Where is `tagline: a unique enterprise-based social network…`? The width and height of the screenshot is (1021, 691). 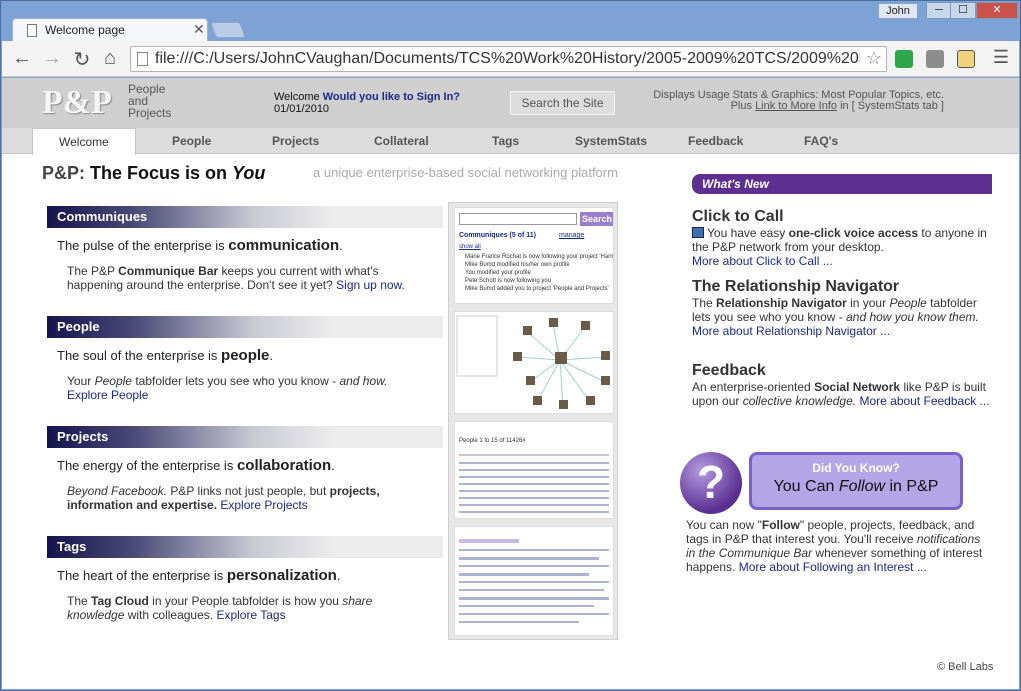
tagline: a unique enterprise-based social network… is located at coordinates (465, 172).